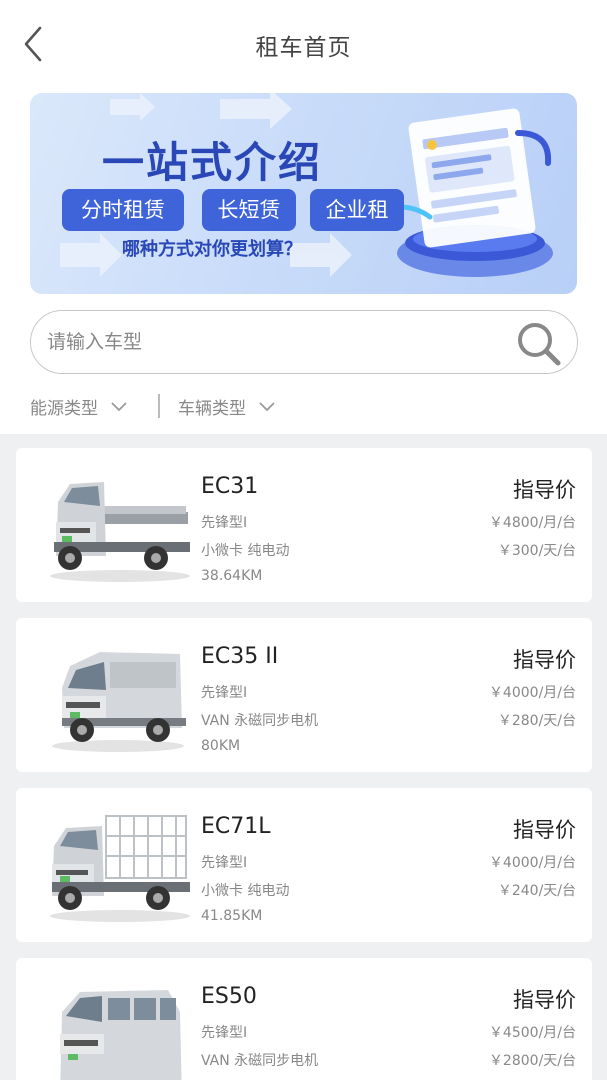 The width and height of the screenshot is (607, 1080). I want to click on filter-energy-type: 能源类型, so click(79, 406).